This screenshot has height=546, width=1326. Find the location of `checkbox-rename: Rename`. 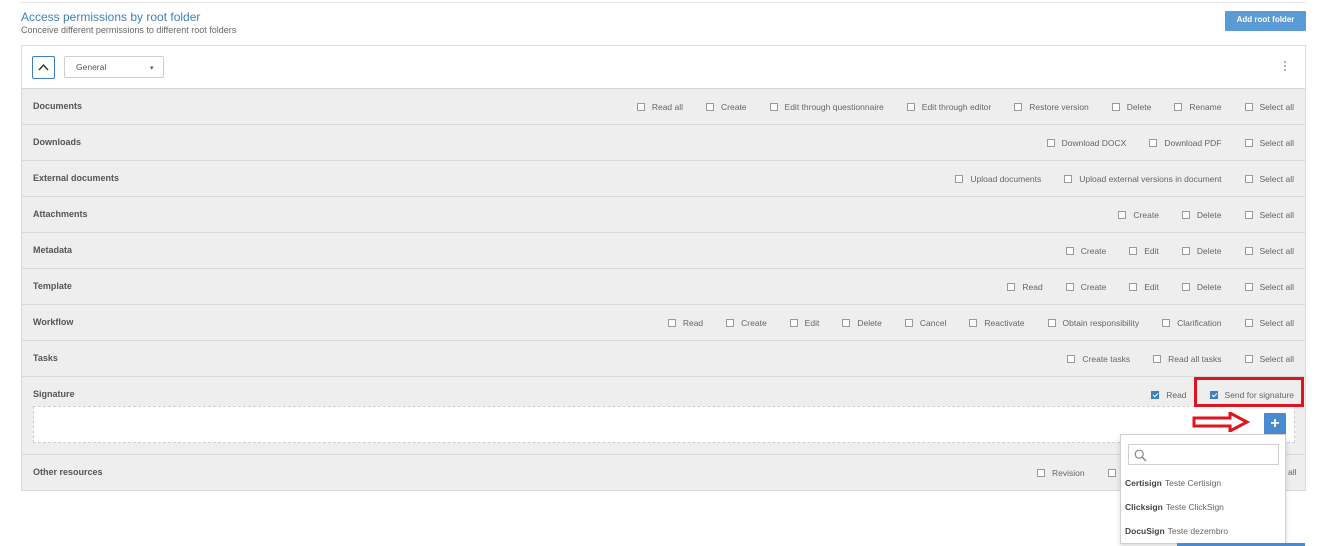

checkbox-rename: Rename is located at coordinates (1198, 107).